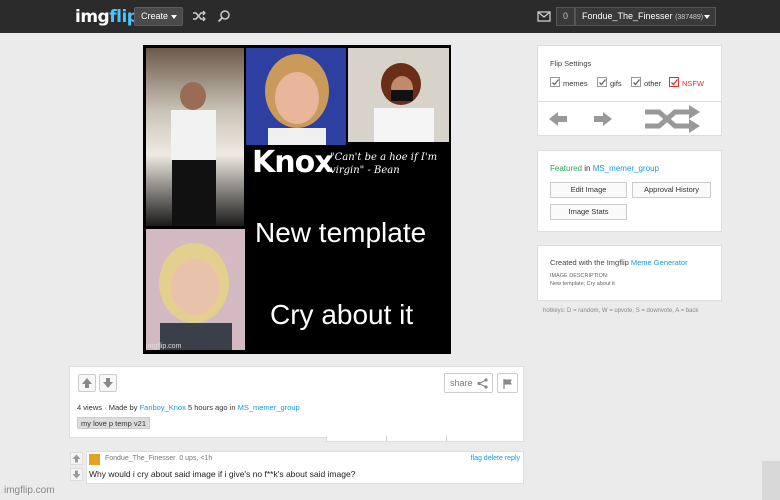 The width and height of the screenshot is (780, 500). I want to click on checkbox-gifs, so click(602, 82).